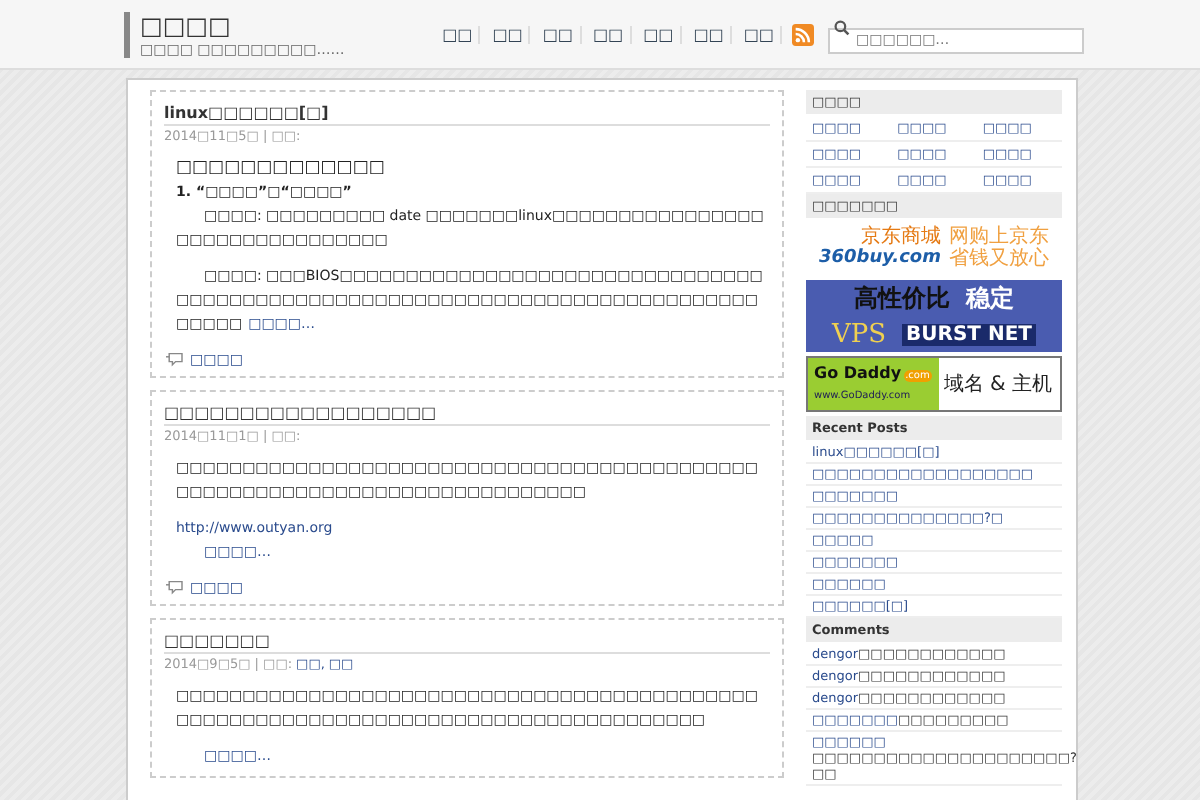 The width and height of the screenshot is (1200, 800). Describe the element at coordinates (281, 168) in the screenshot. I see `post-heading: □□□□□□□□□□□□□` at that location.